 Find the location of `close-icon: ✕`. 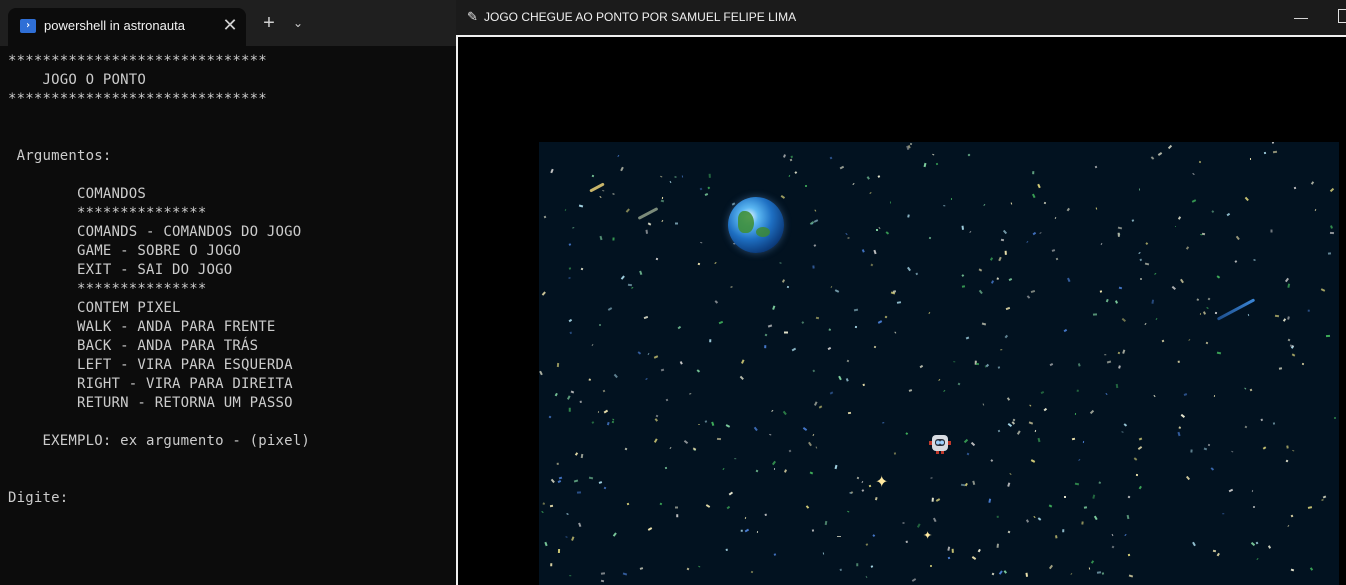

close-icon: ✕ is located at coordinates (230, 25).